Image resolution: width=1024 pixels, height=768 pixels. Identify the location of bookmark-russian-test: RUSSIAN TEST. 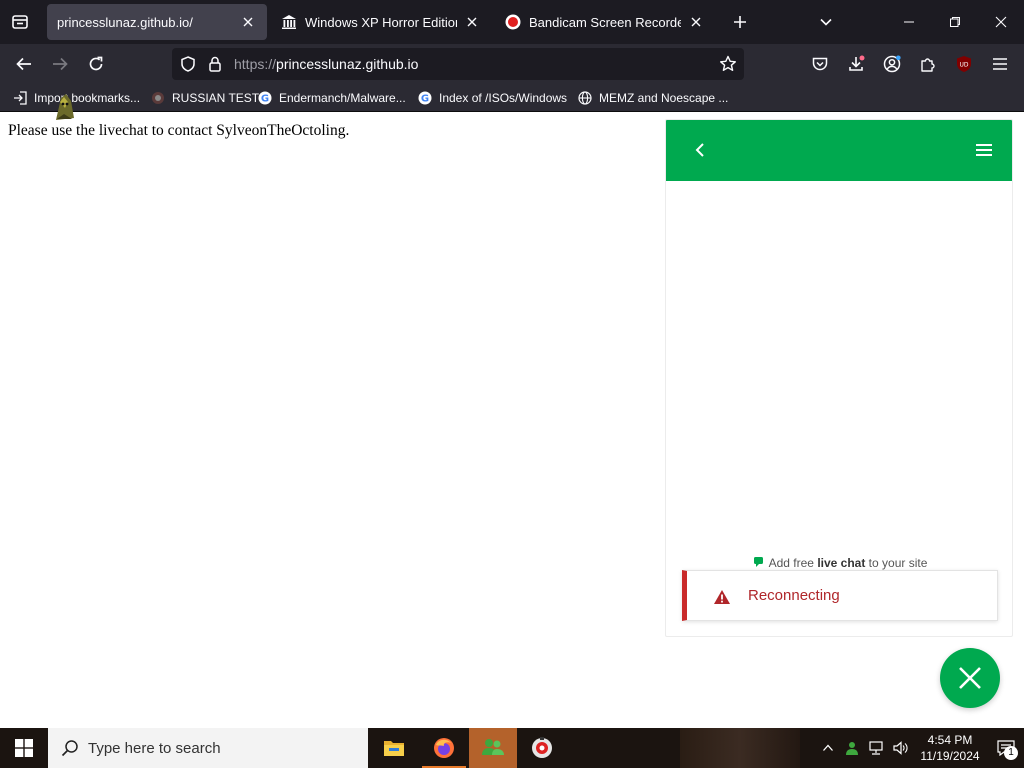
(204, 98).